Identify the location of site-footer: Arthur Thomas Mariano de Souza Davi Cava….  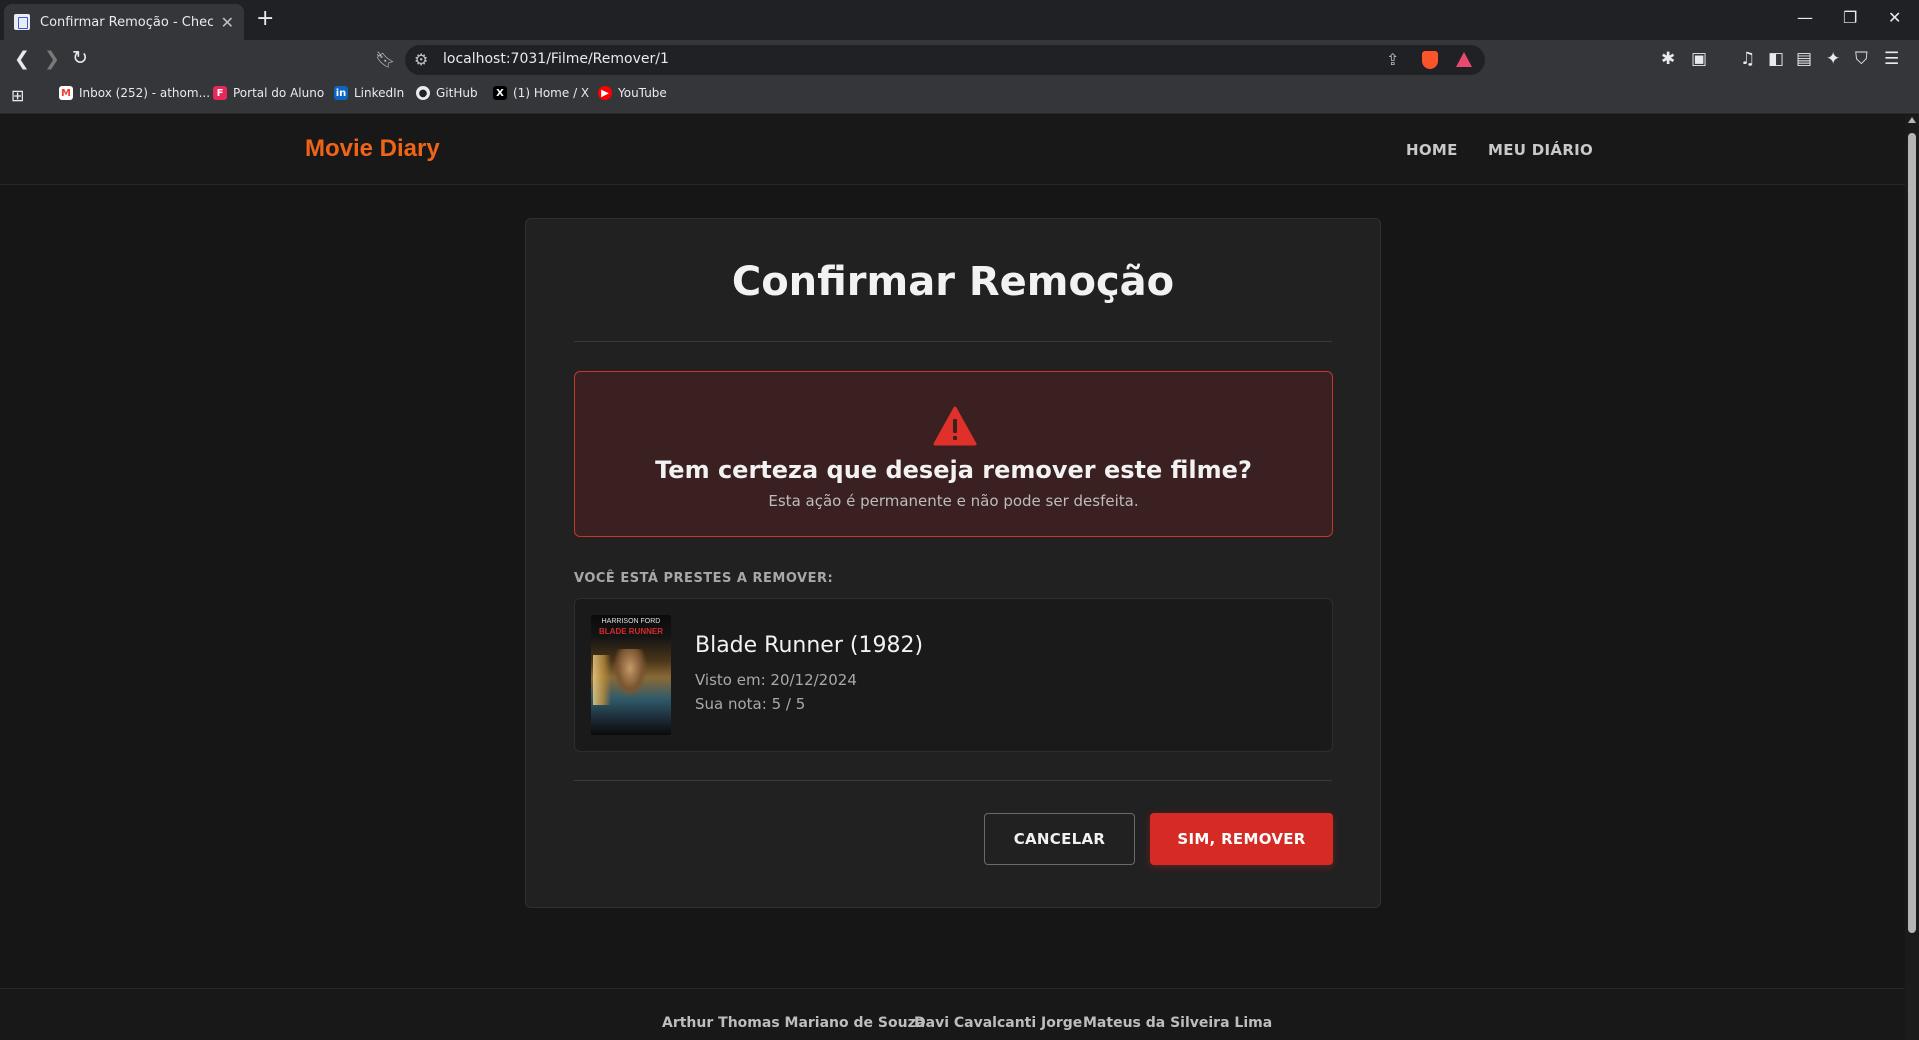
(952, 1014).